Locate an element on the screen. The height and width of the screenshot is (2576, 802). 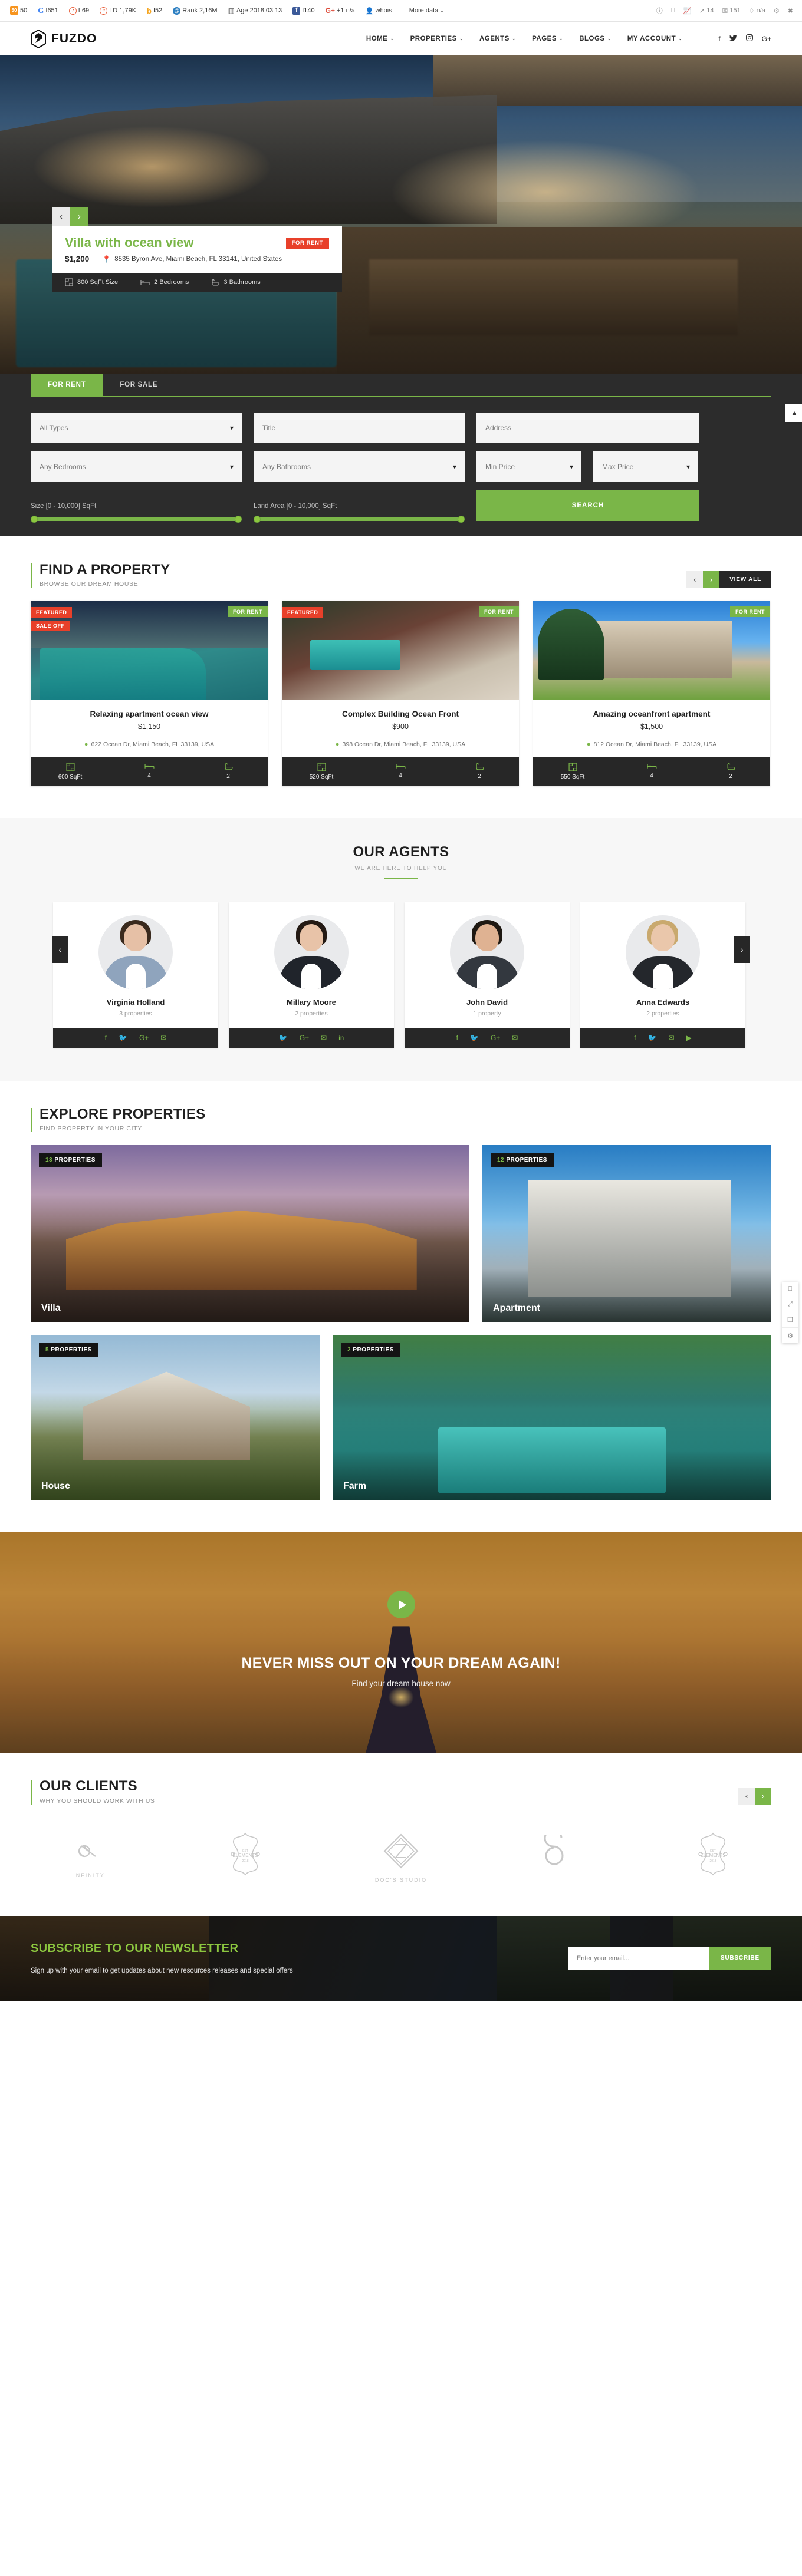
seo-more-data: More data ⌄ is located at coordinates (427, 11).